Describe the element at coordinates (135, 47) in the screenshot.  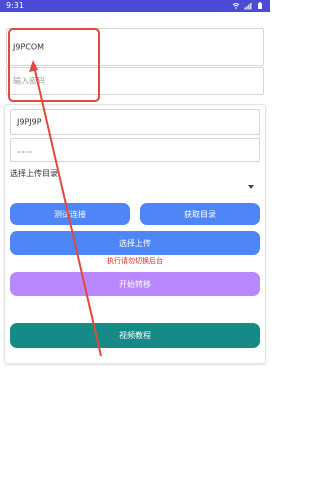
I see `server-input: J9PCOM` at that location.